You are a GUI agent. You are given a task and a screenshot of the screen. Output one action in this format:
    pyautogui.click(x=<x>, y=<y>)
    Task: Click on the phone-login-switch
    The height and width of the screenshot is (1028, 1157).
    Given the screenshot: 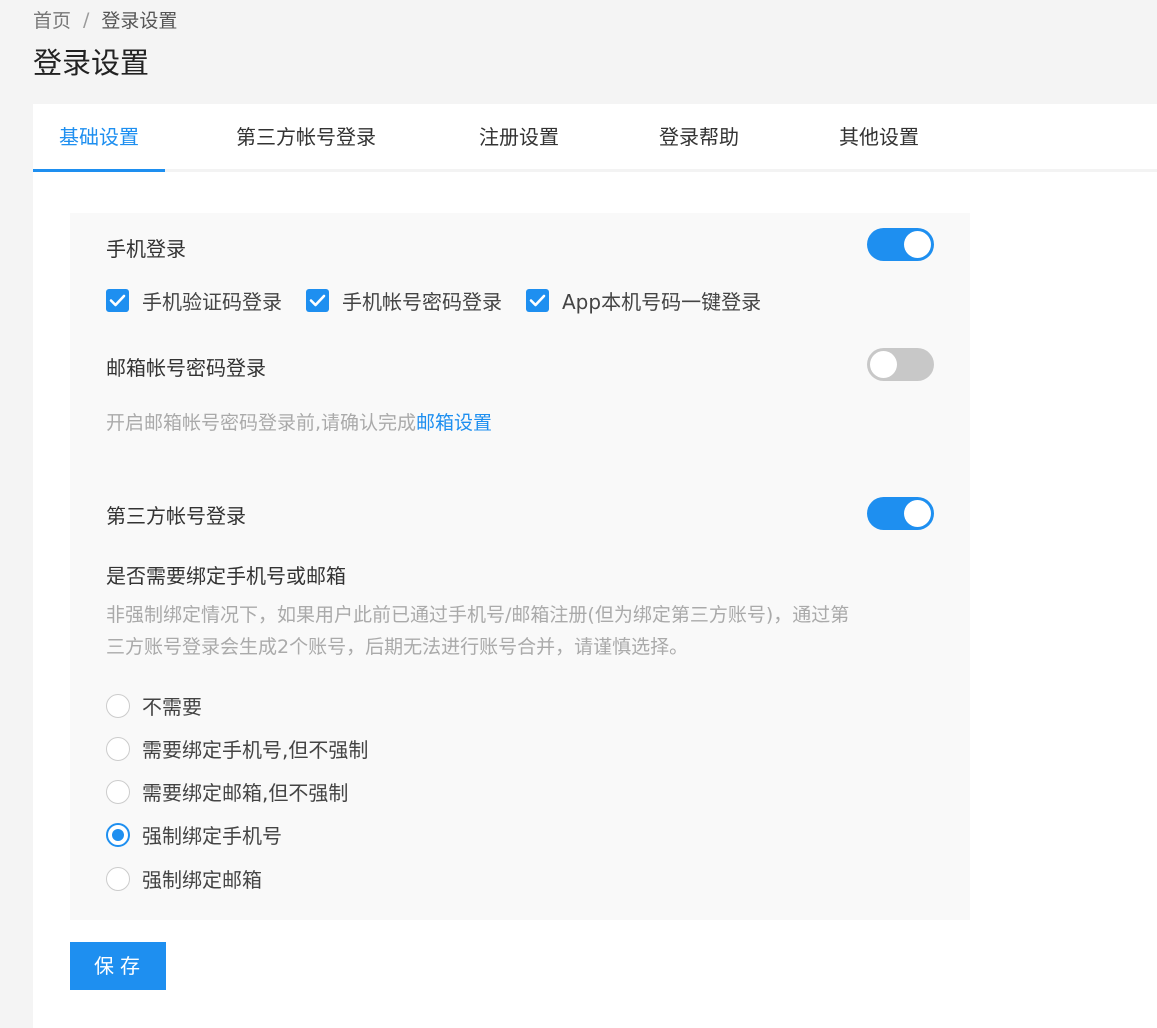 What is the action you would take?
    pyautogui.click(x=900, y=244)
    